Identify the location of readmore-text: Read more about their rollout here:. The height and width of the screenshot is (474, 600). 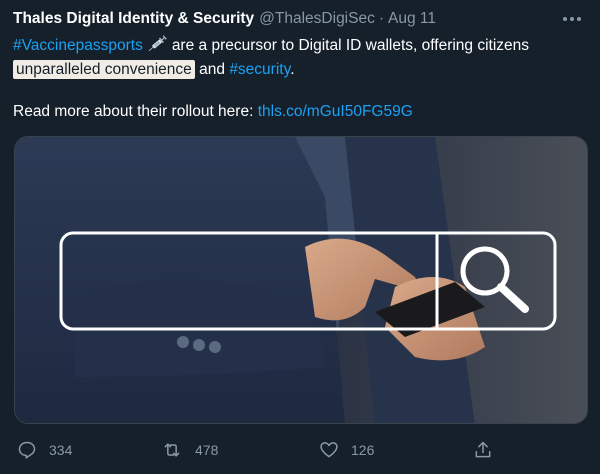
(133, 111).